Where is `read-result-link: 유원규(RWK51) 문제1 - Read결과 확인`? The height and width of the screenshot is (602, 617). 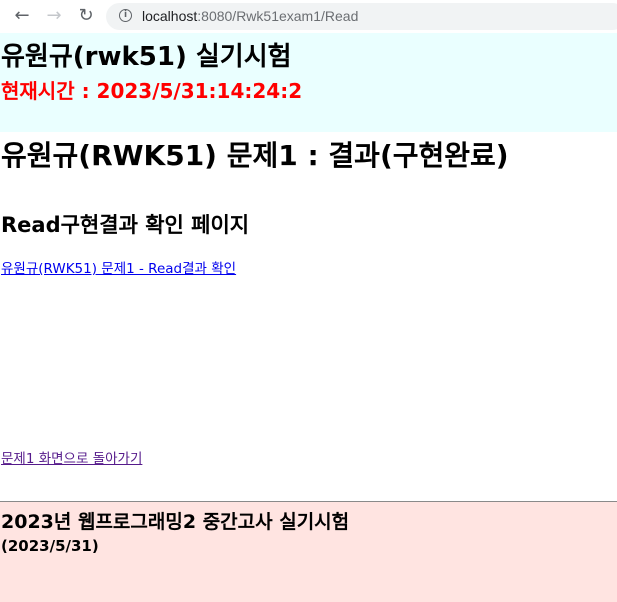
read-result-link: 유원규(RWK51) 문제1 - Read결과 확인 is located at coordinates (118, 267).